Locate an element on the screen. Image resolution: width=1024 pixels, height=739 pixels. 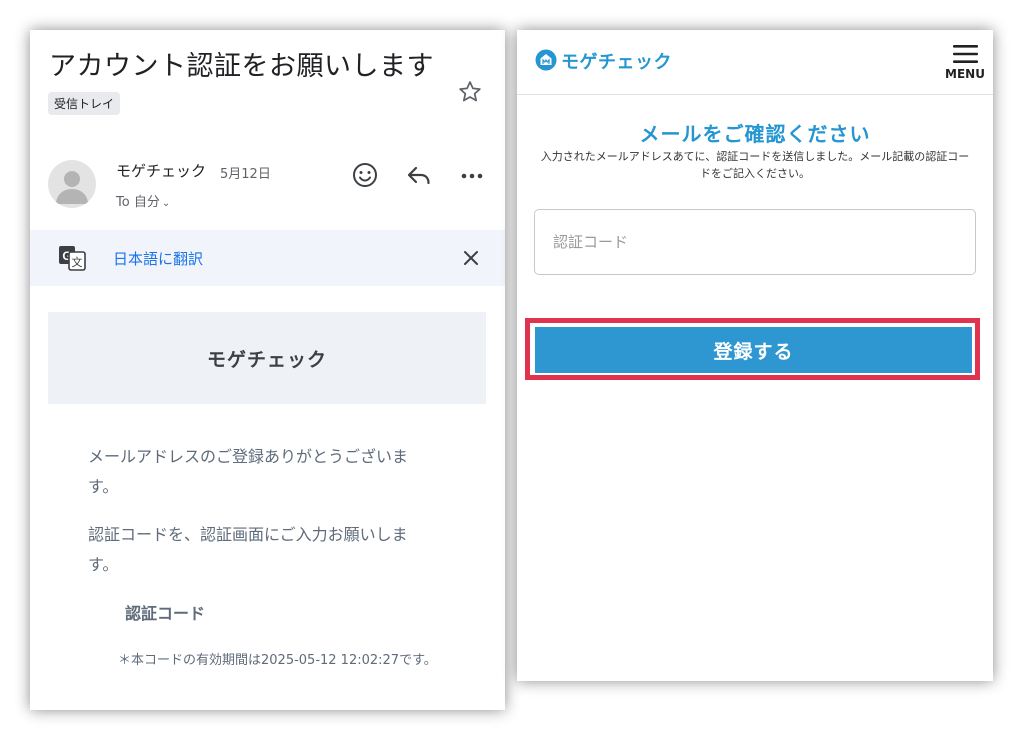
google-translate-icon: G 文 is located at coordinates (72, 258).